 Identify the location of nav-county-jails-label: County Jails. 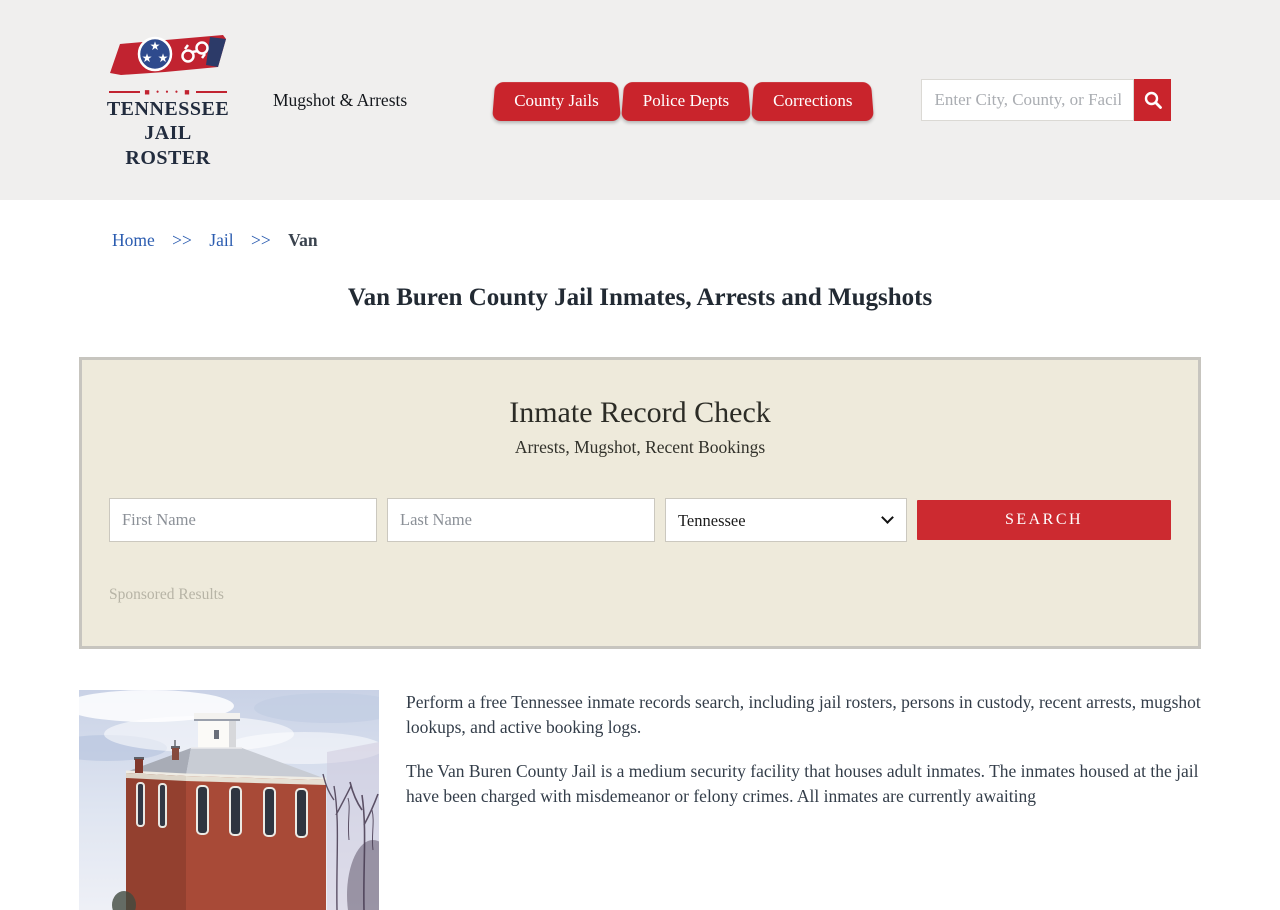
(556, 100).